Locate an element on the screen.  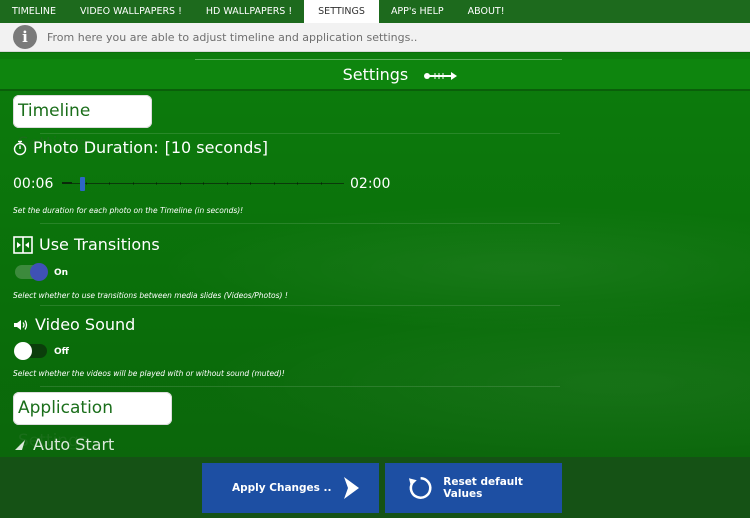
action-bar: Apply Changes .. Reset default Values is located at coordinates (375, 487).